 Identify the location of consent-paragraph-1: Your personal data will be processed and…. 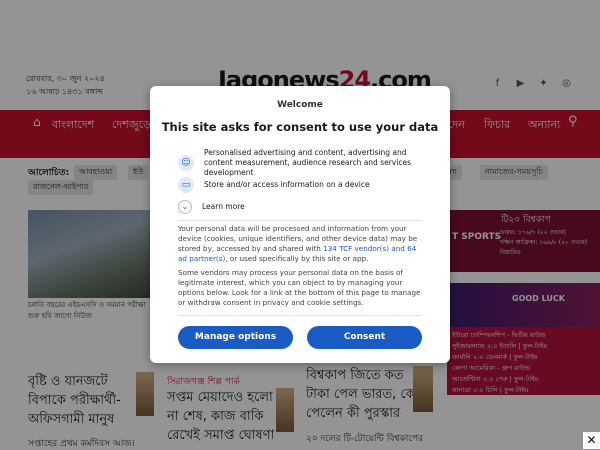
(301, 244).